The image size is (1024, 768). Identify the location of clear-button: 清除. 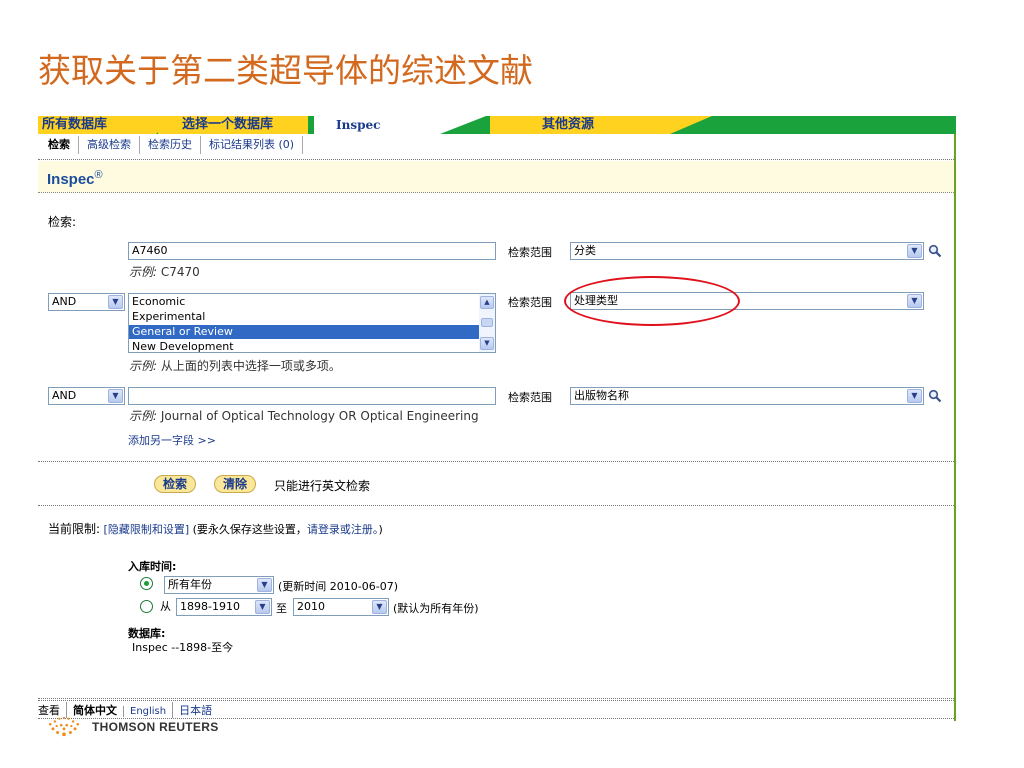
(235, 484).